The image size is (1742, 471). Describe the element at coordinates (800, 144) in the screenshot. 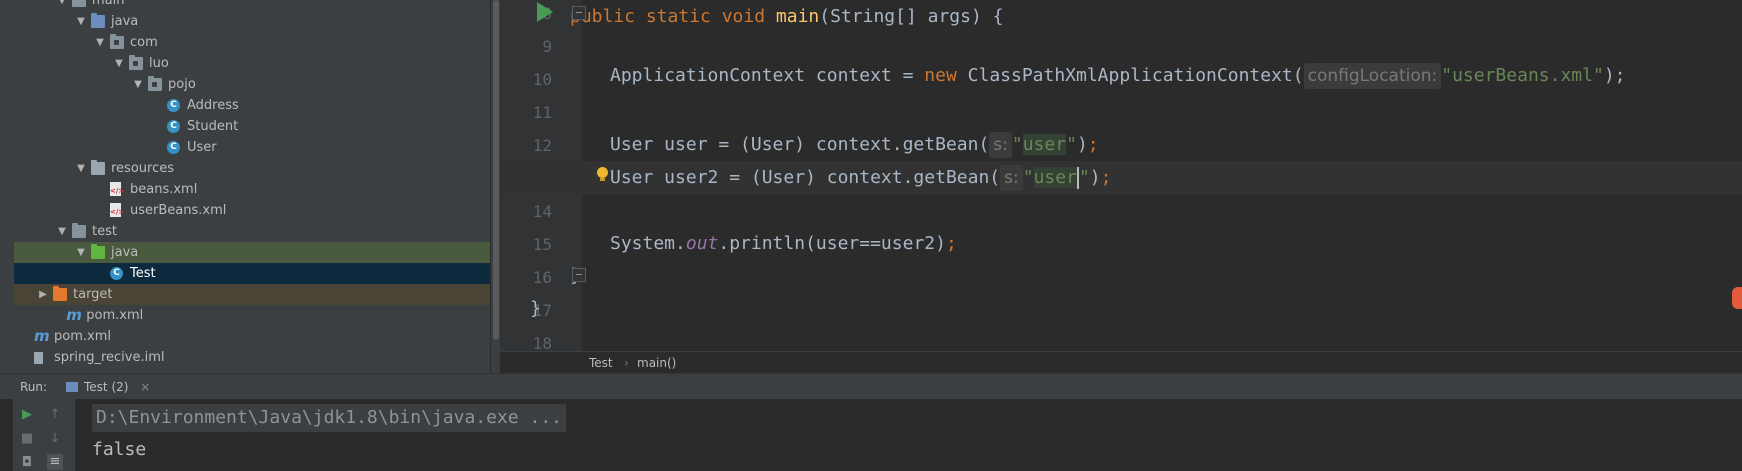

I see `code-text: User user = (User) context.getBean(` at that location.